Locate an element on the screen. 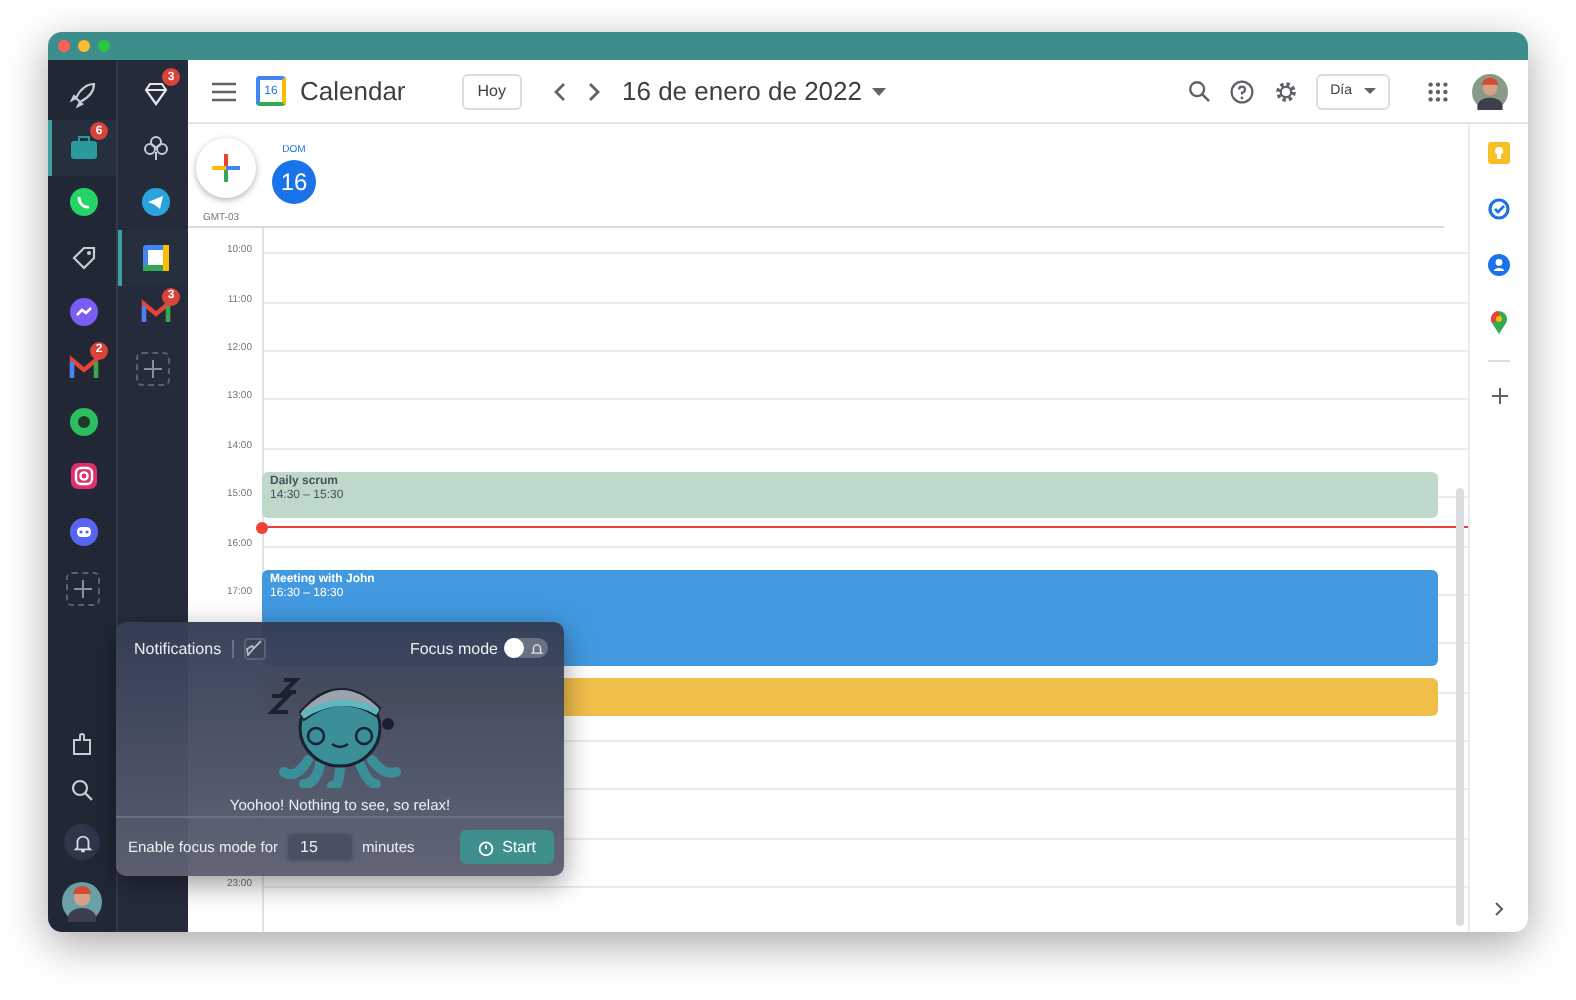 The width and height of the screenshot is (1576, 1000). broom-icon is located at coordinates (254, 648).